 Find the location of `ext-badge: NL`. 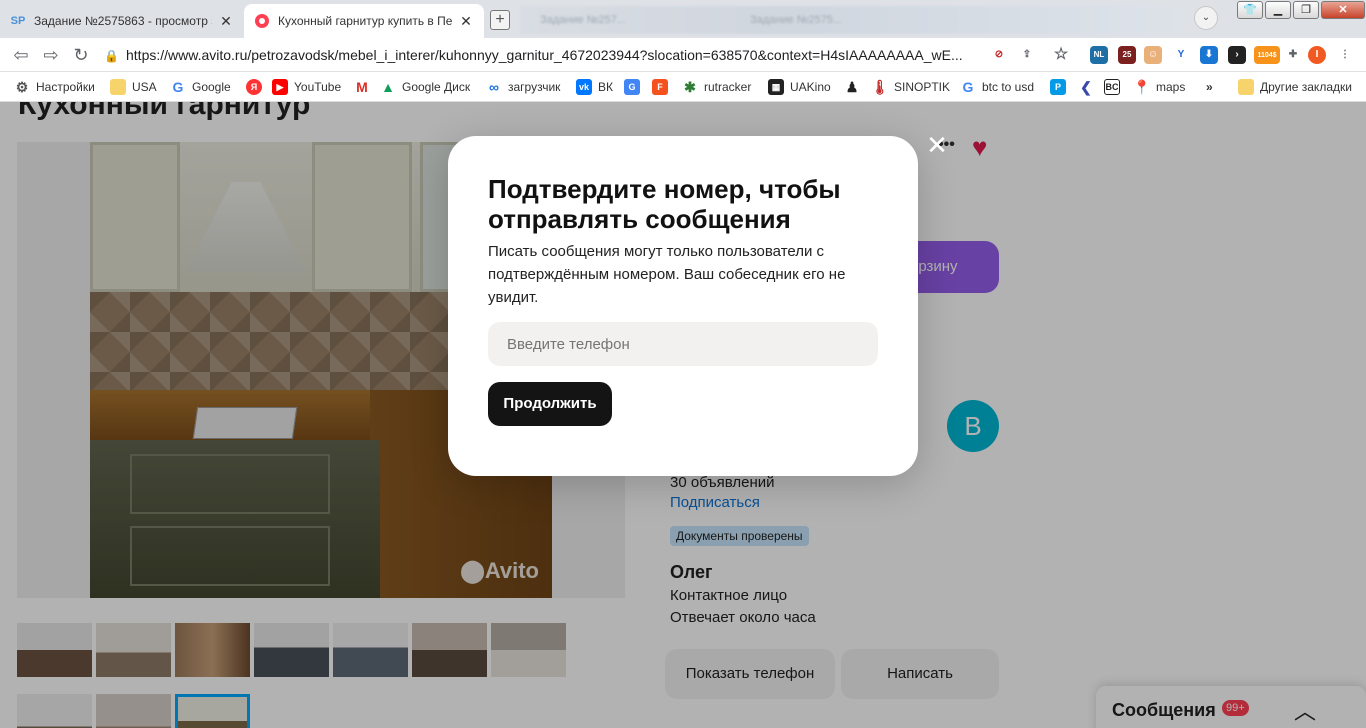

ext-badge: NL is located at coordinates (1099, 54).